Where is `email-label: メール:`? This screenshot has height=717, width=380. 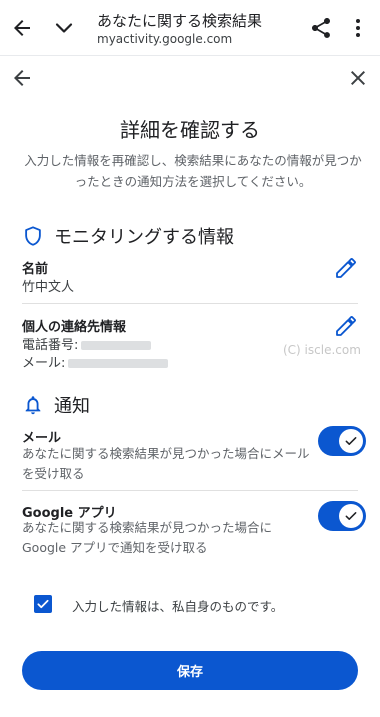
email-label: メール: is located at coordinates (44, 363).